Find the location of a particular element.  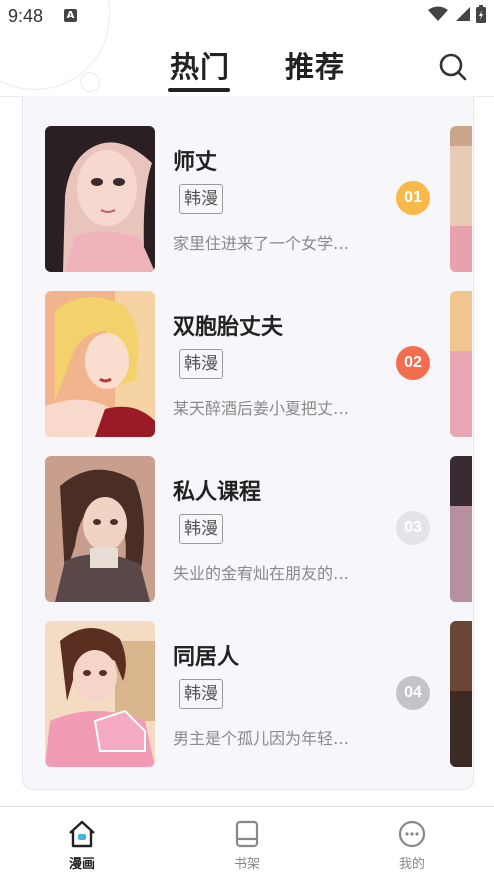

tab-recommend: 推荐 is located at coordinates (315, 65).